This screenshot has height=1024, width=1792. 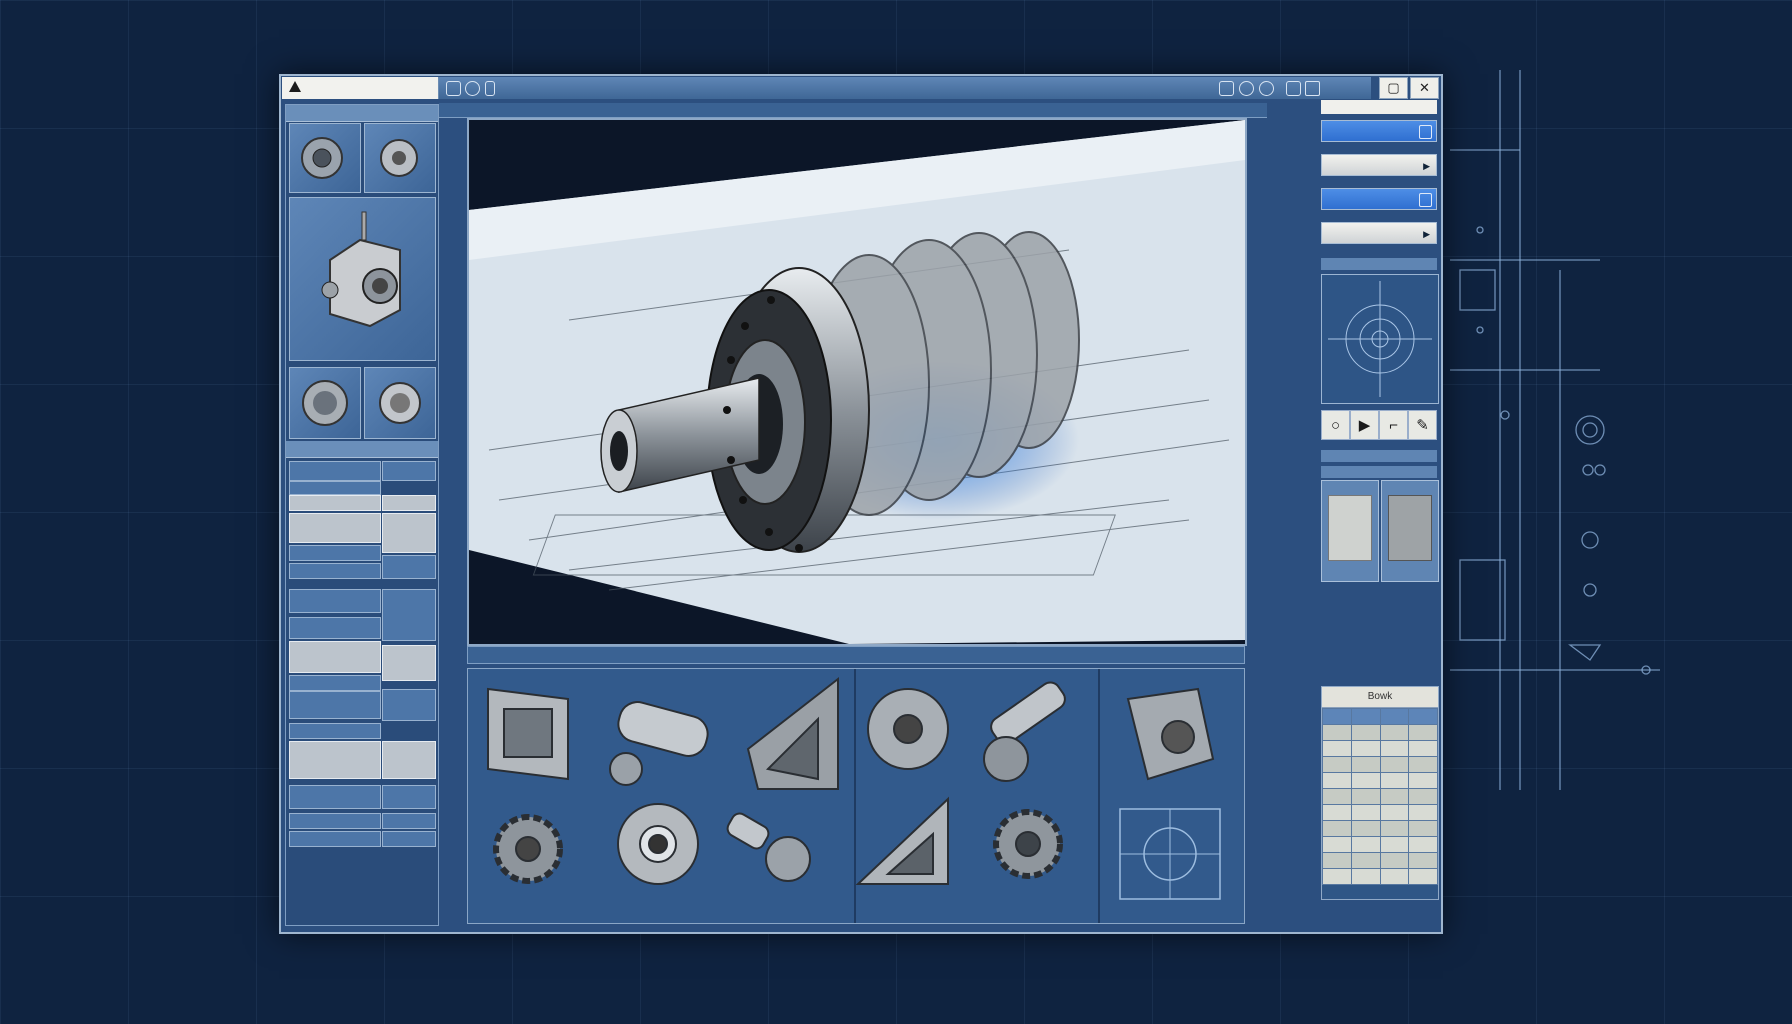 I want to click on gear-settings-button, so click(x=409, y=533).